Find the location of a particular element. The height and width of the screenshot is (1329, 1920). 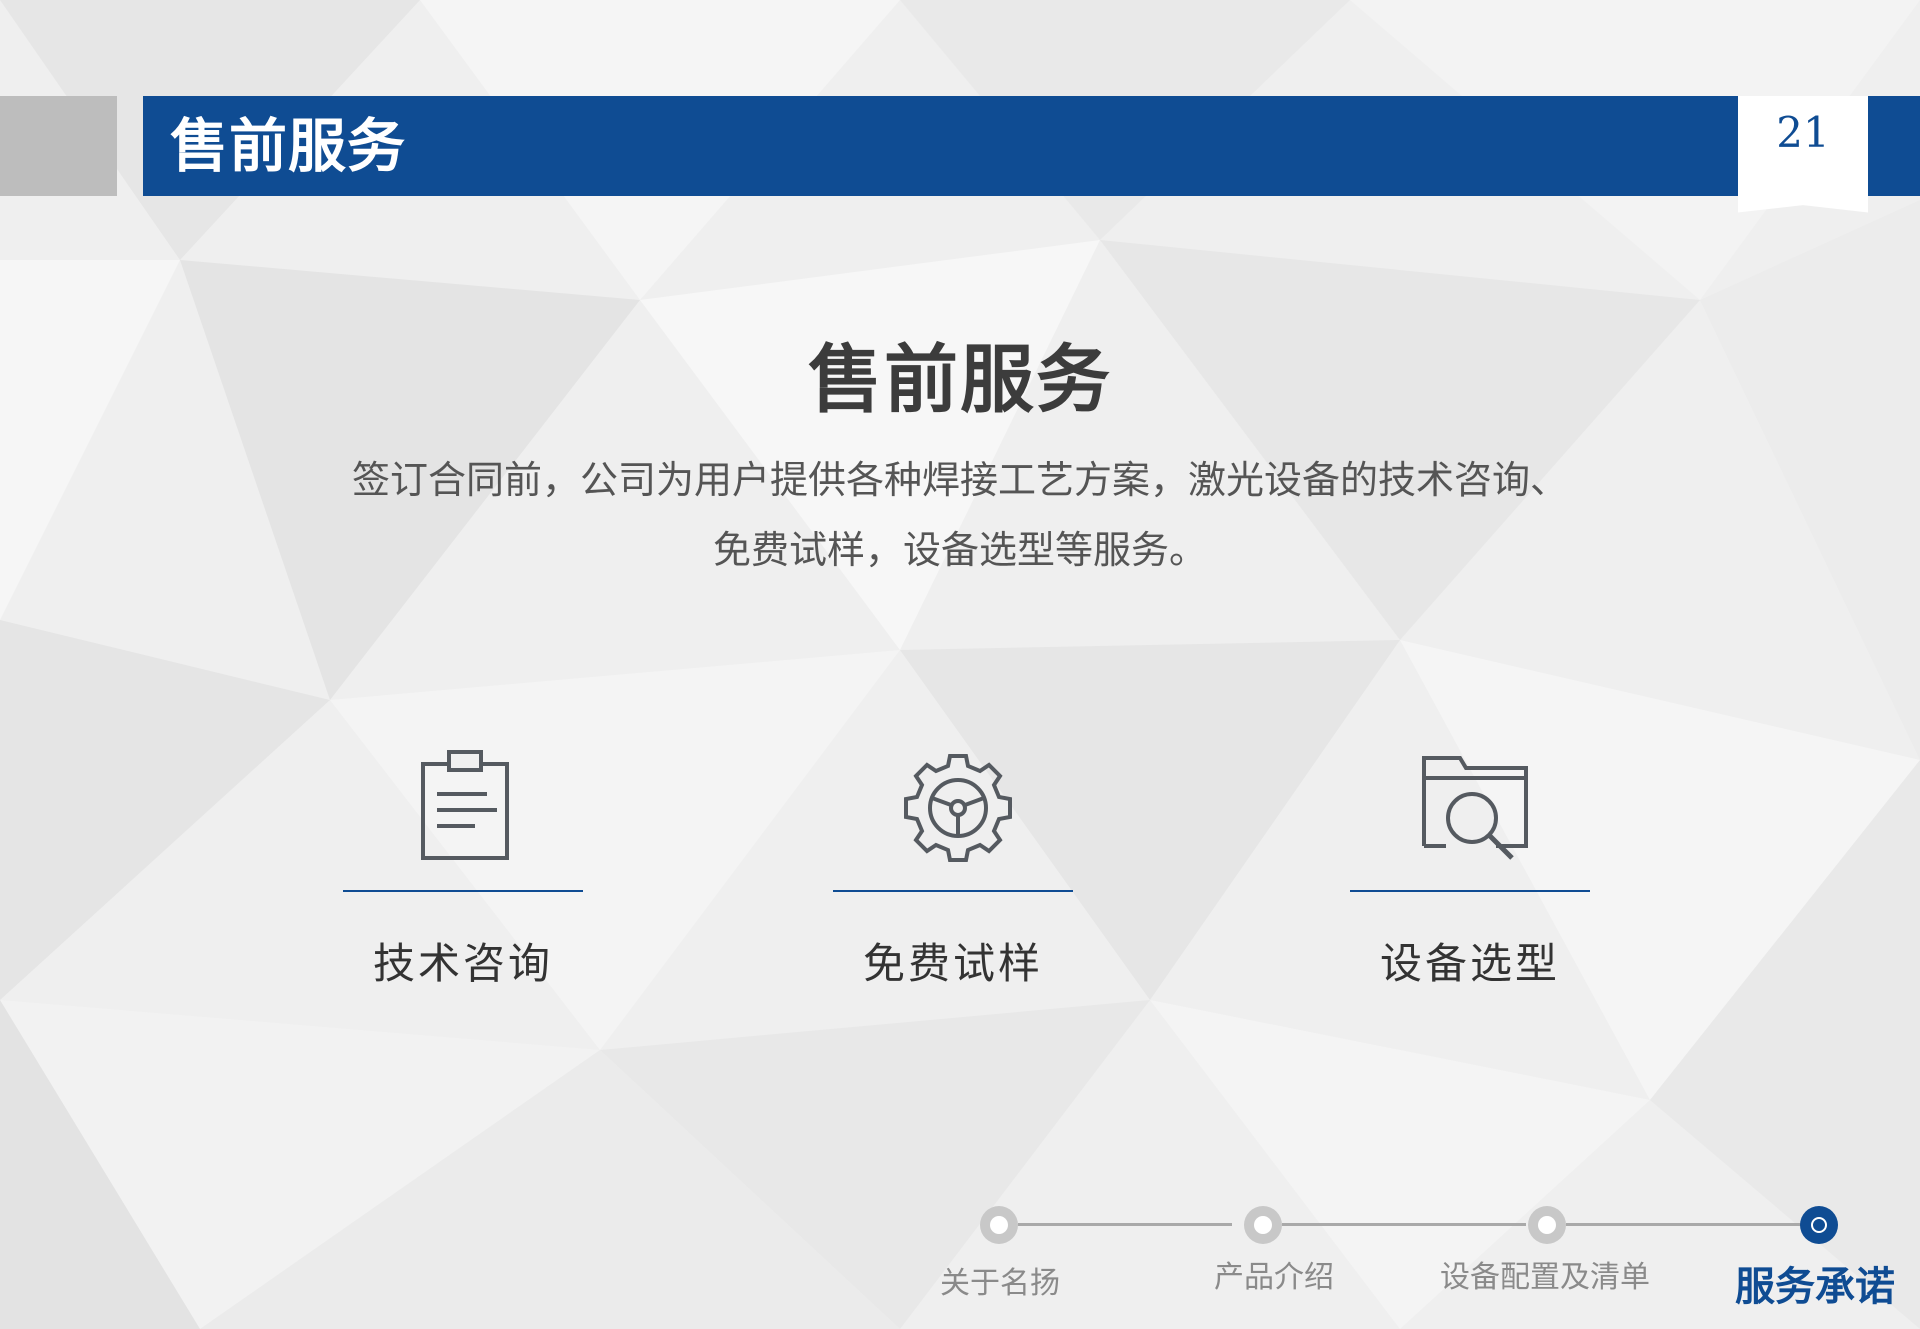

page-number: 21 is located at coordinates (1803, 132).